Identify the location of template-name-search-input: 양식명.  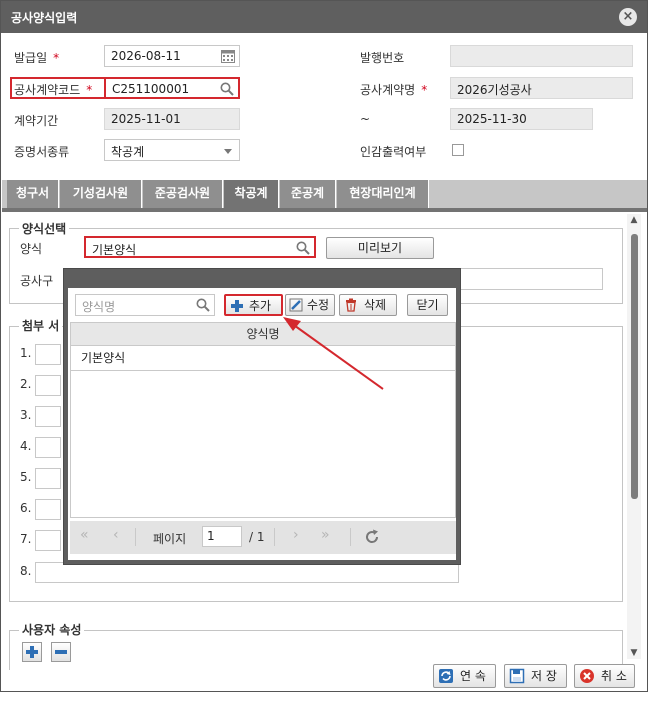
(145, 305).